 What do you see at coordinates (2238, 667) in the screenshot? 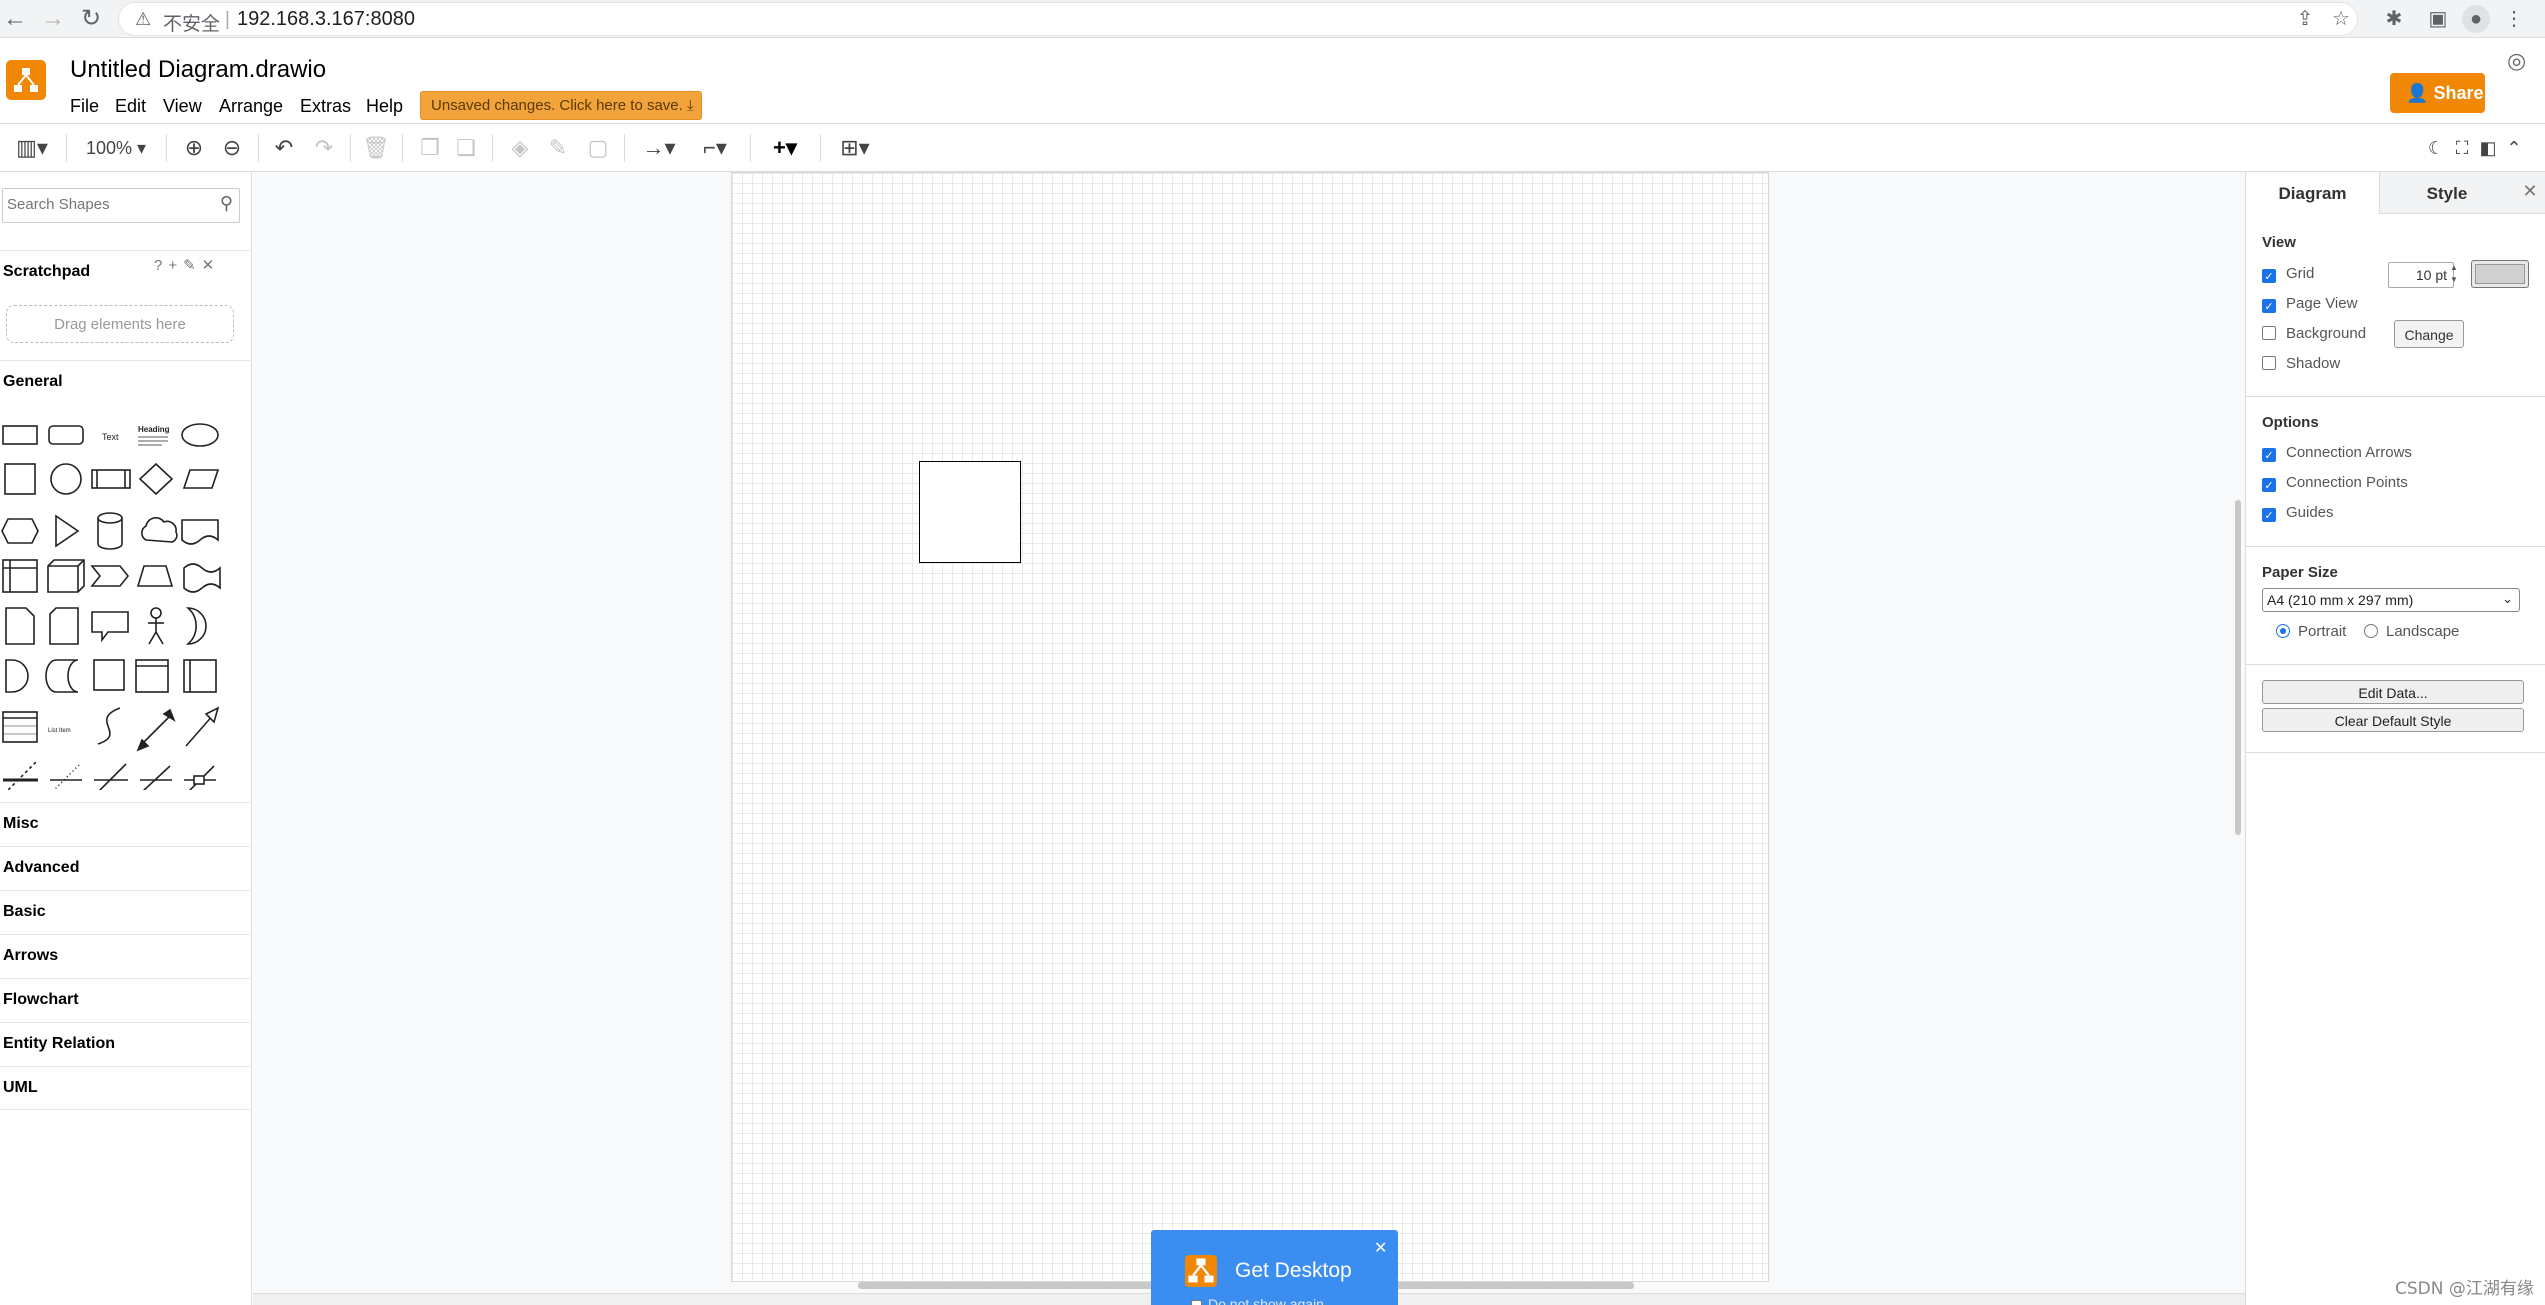
I see `vertical-scrollbar` at bounding box center [2238, 667].